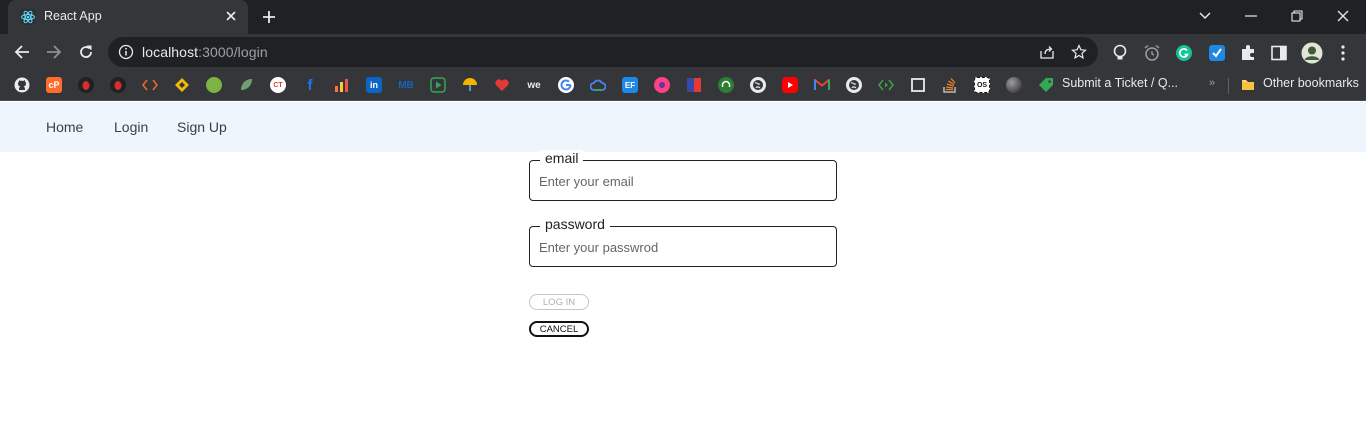  Describe the element at coordinates (502, 85) in the screenshot. I see `heart-tag-icon` at that location.